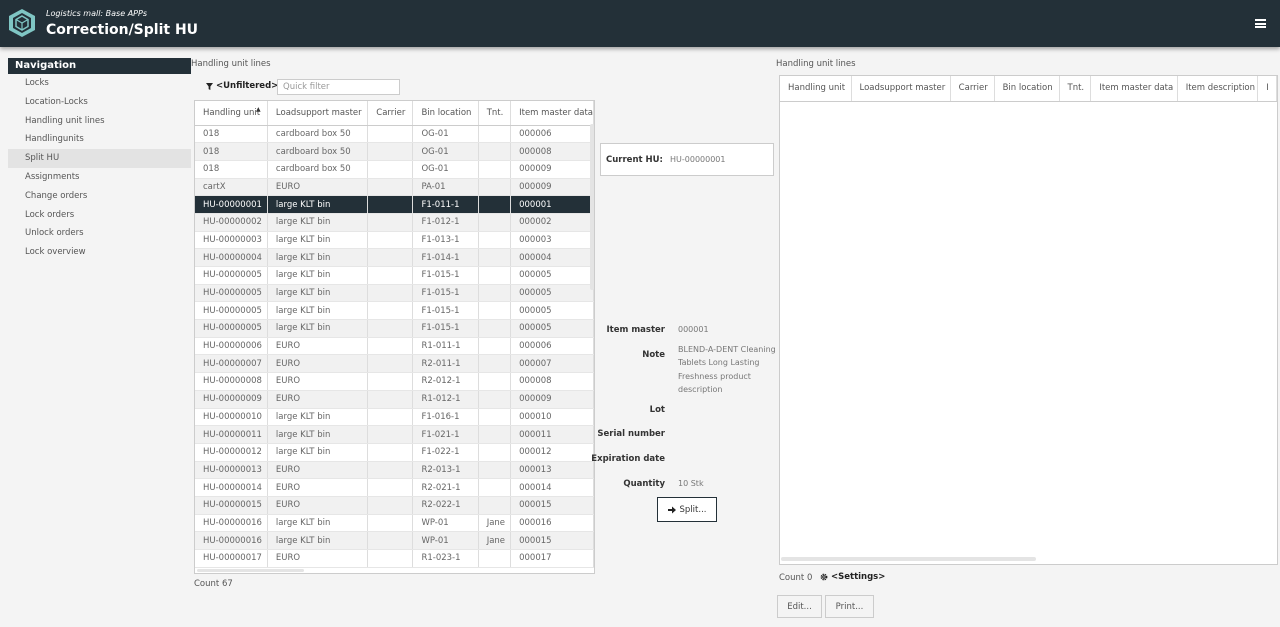  What do you see at coordinates (1218, 89) in the screenshot?
I see `column-header: Item description` at bounding box center [1218, 89].